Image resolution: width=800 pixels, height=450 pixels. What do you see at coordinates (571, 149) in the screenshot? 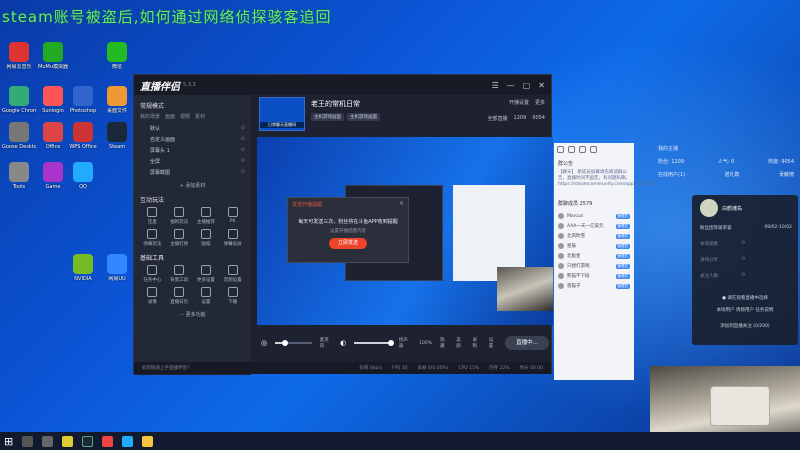
I see `link-icon` at bounding box center [571, 149].